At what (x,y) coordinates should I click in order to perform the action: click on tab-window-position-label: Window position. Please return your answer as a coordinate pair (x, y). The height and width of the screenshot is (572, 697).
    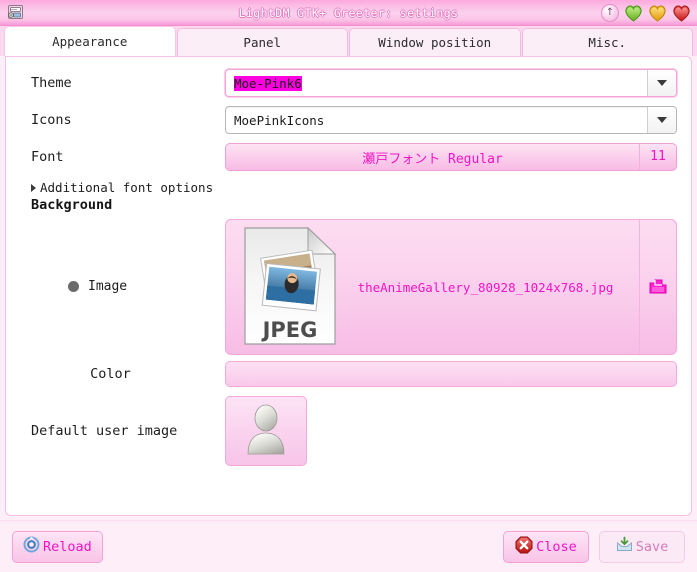
    Looking at the image, I should click on (435, 42).